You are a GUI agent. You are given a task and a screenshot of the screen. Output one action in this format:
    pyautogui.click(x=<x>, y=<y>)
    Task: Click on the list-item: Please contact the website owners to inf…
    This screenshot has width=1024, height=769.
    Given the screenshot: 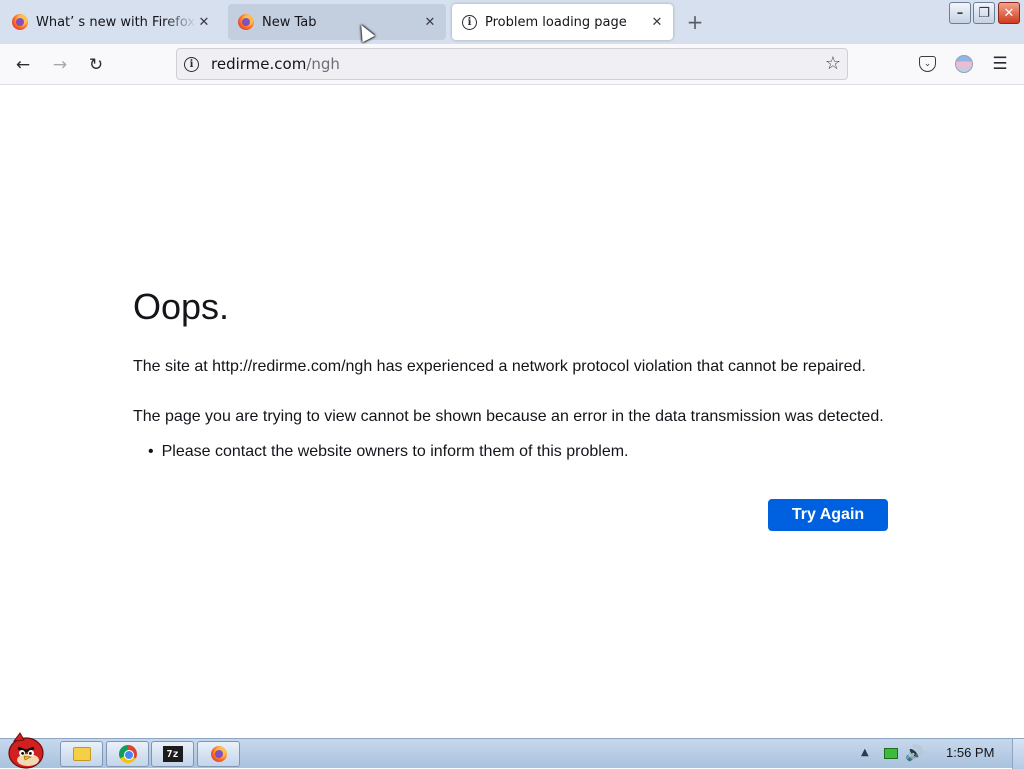 What is the action you would take?
    pyautogui.click(x=388, y=452)
    